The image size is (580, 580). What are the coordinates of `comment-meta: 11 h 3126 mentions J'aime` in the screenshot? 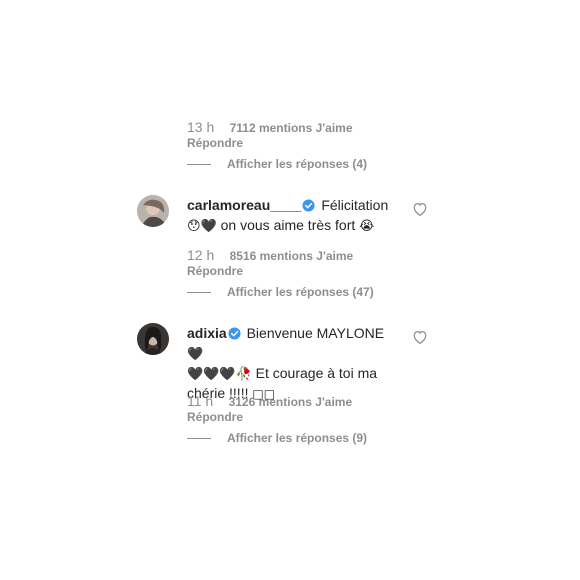 It's located at (269, 401).